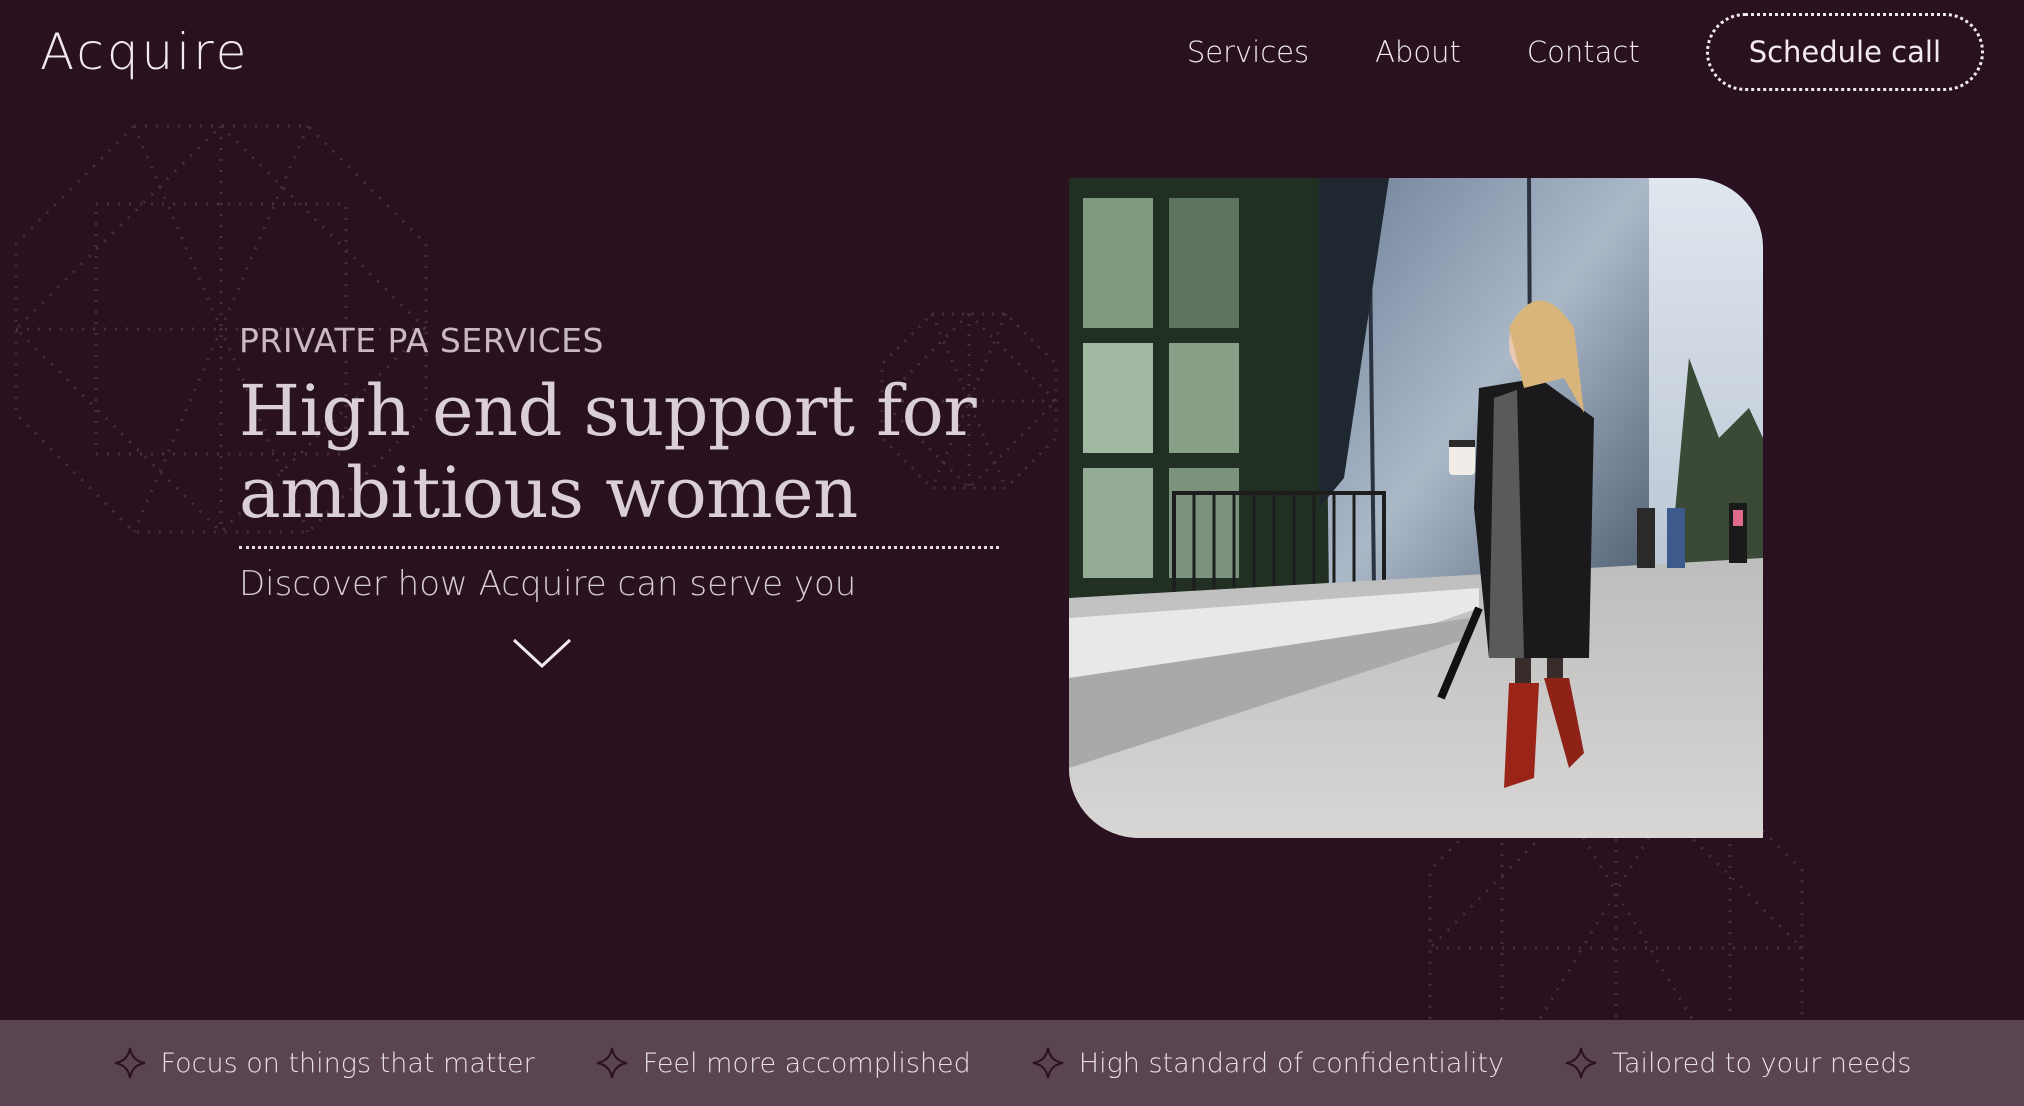 This screenshot has height=1106, width=2024. I want to click on hero-headline-line-2: ambitious women, so click(548, 493).